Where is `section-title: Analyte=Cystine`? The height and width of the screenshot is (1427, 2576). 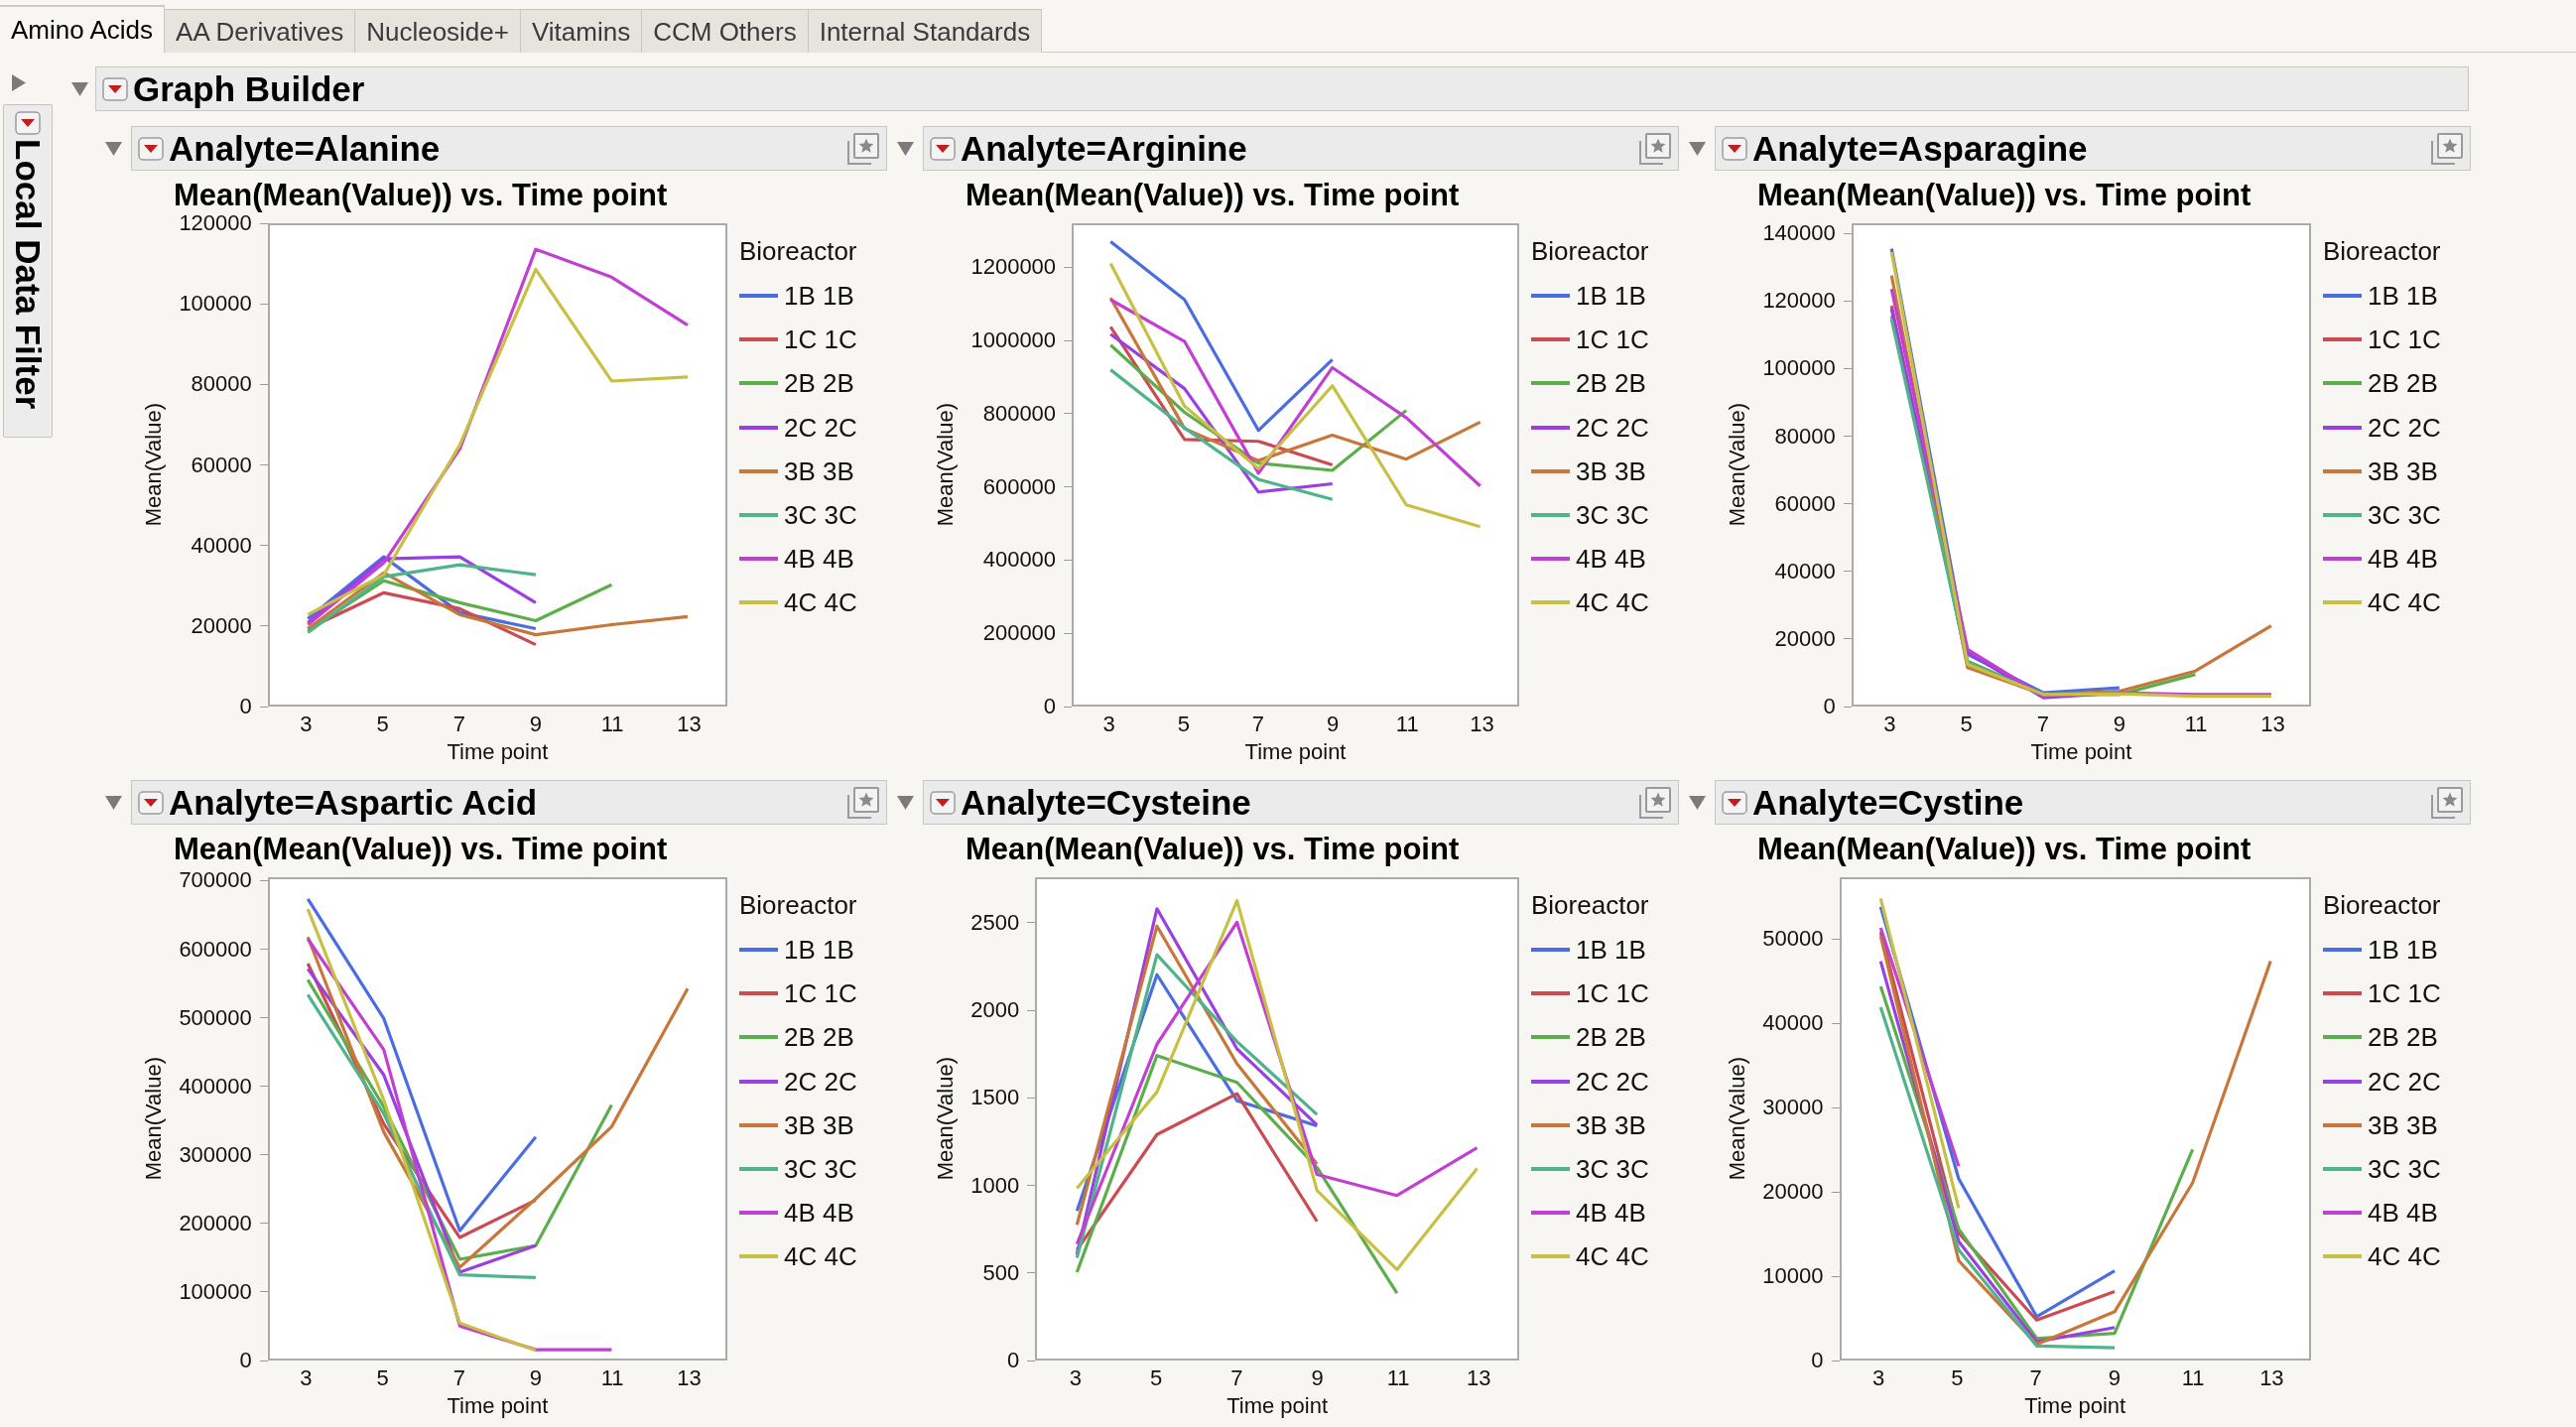 section-title: Analyte=Cystine is located at coordinates (1888, 802).